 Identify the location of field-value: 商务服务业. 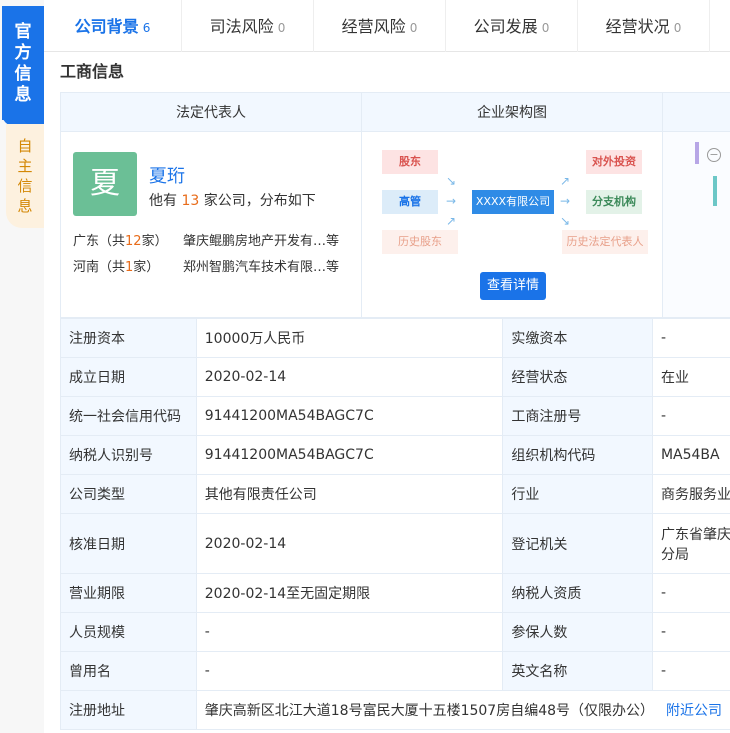
(690, 494).